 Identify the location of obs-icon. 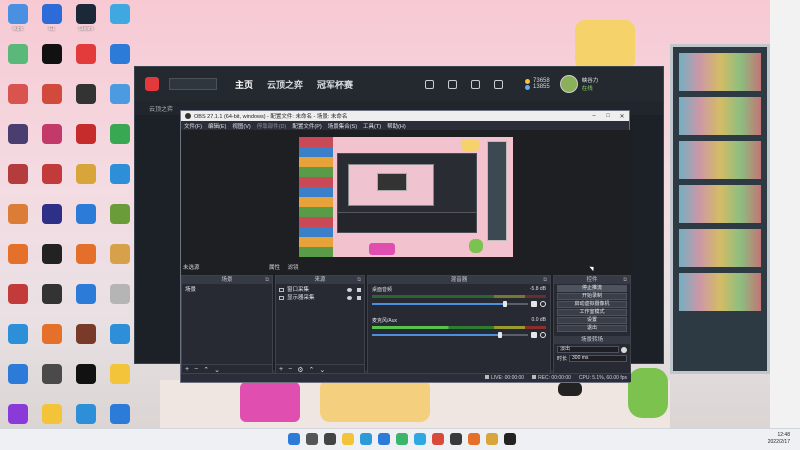
(510, 439).